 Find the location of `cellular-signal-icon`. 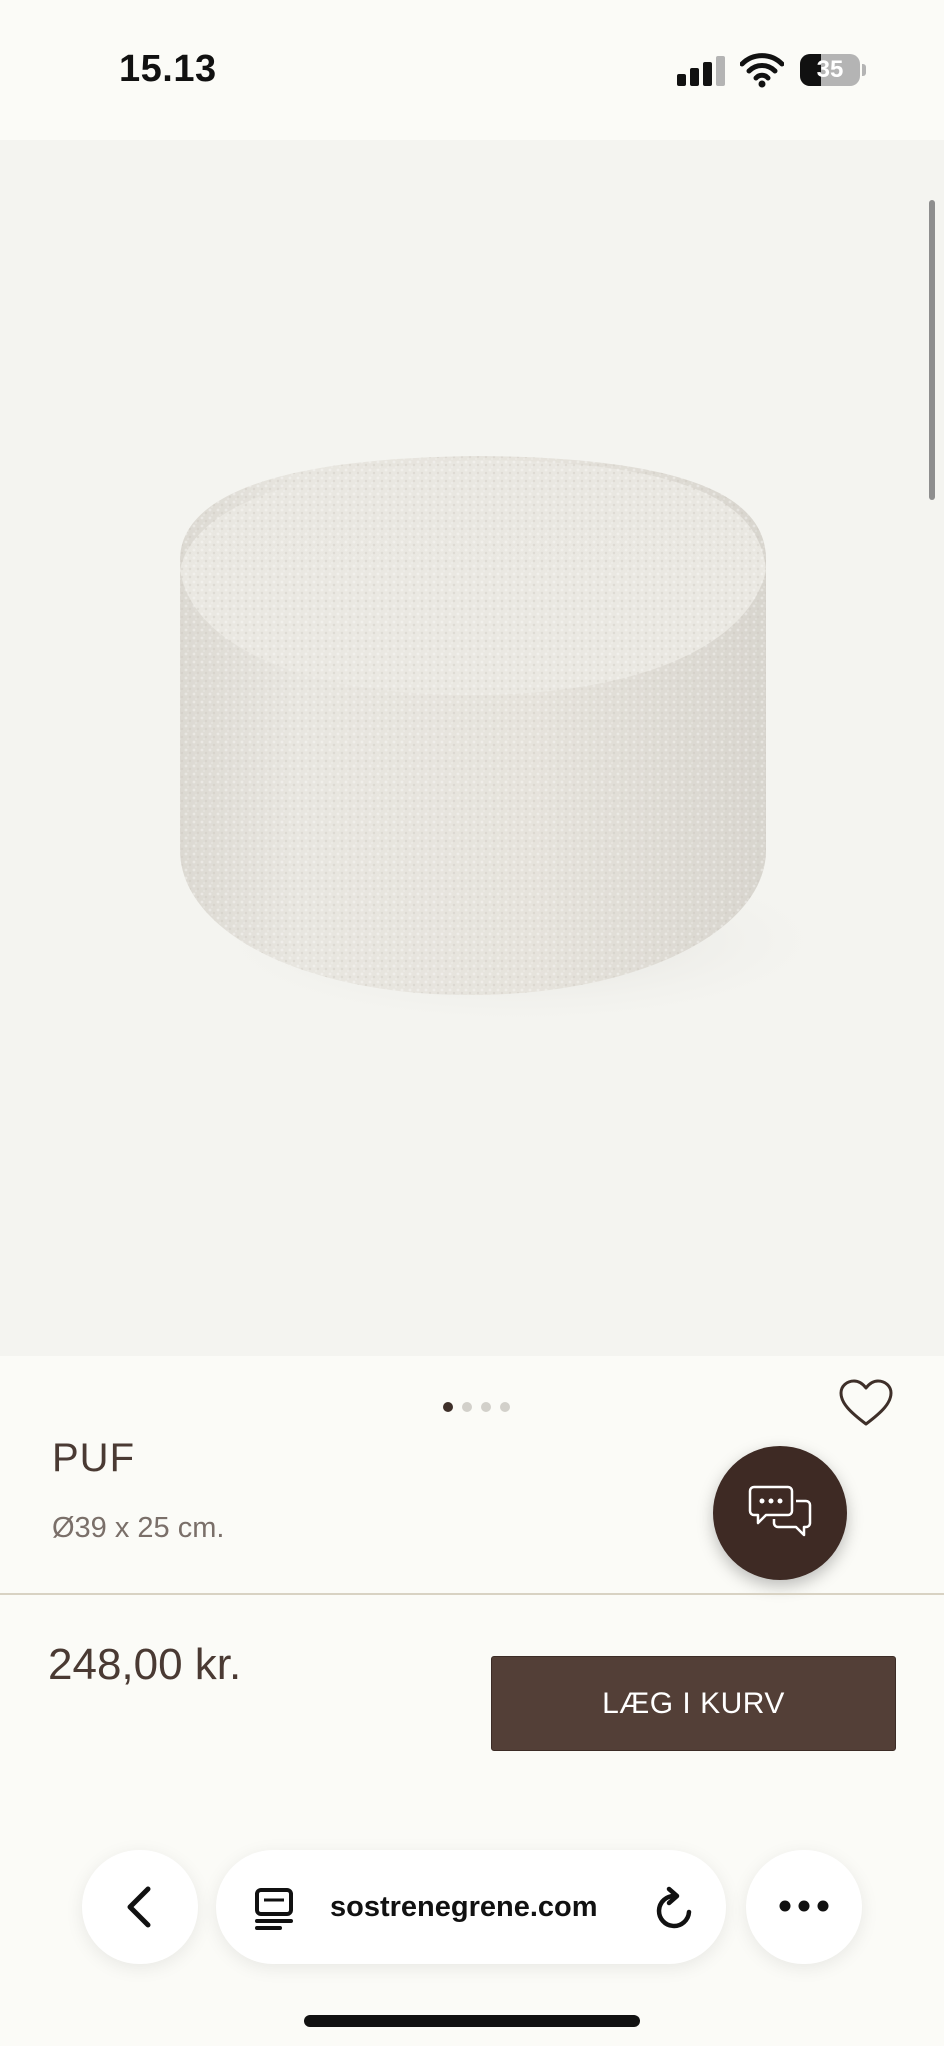

cellular-signal-icon is located at coordinates (701, 71).